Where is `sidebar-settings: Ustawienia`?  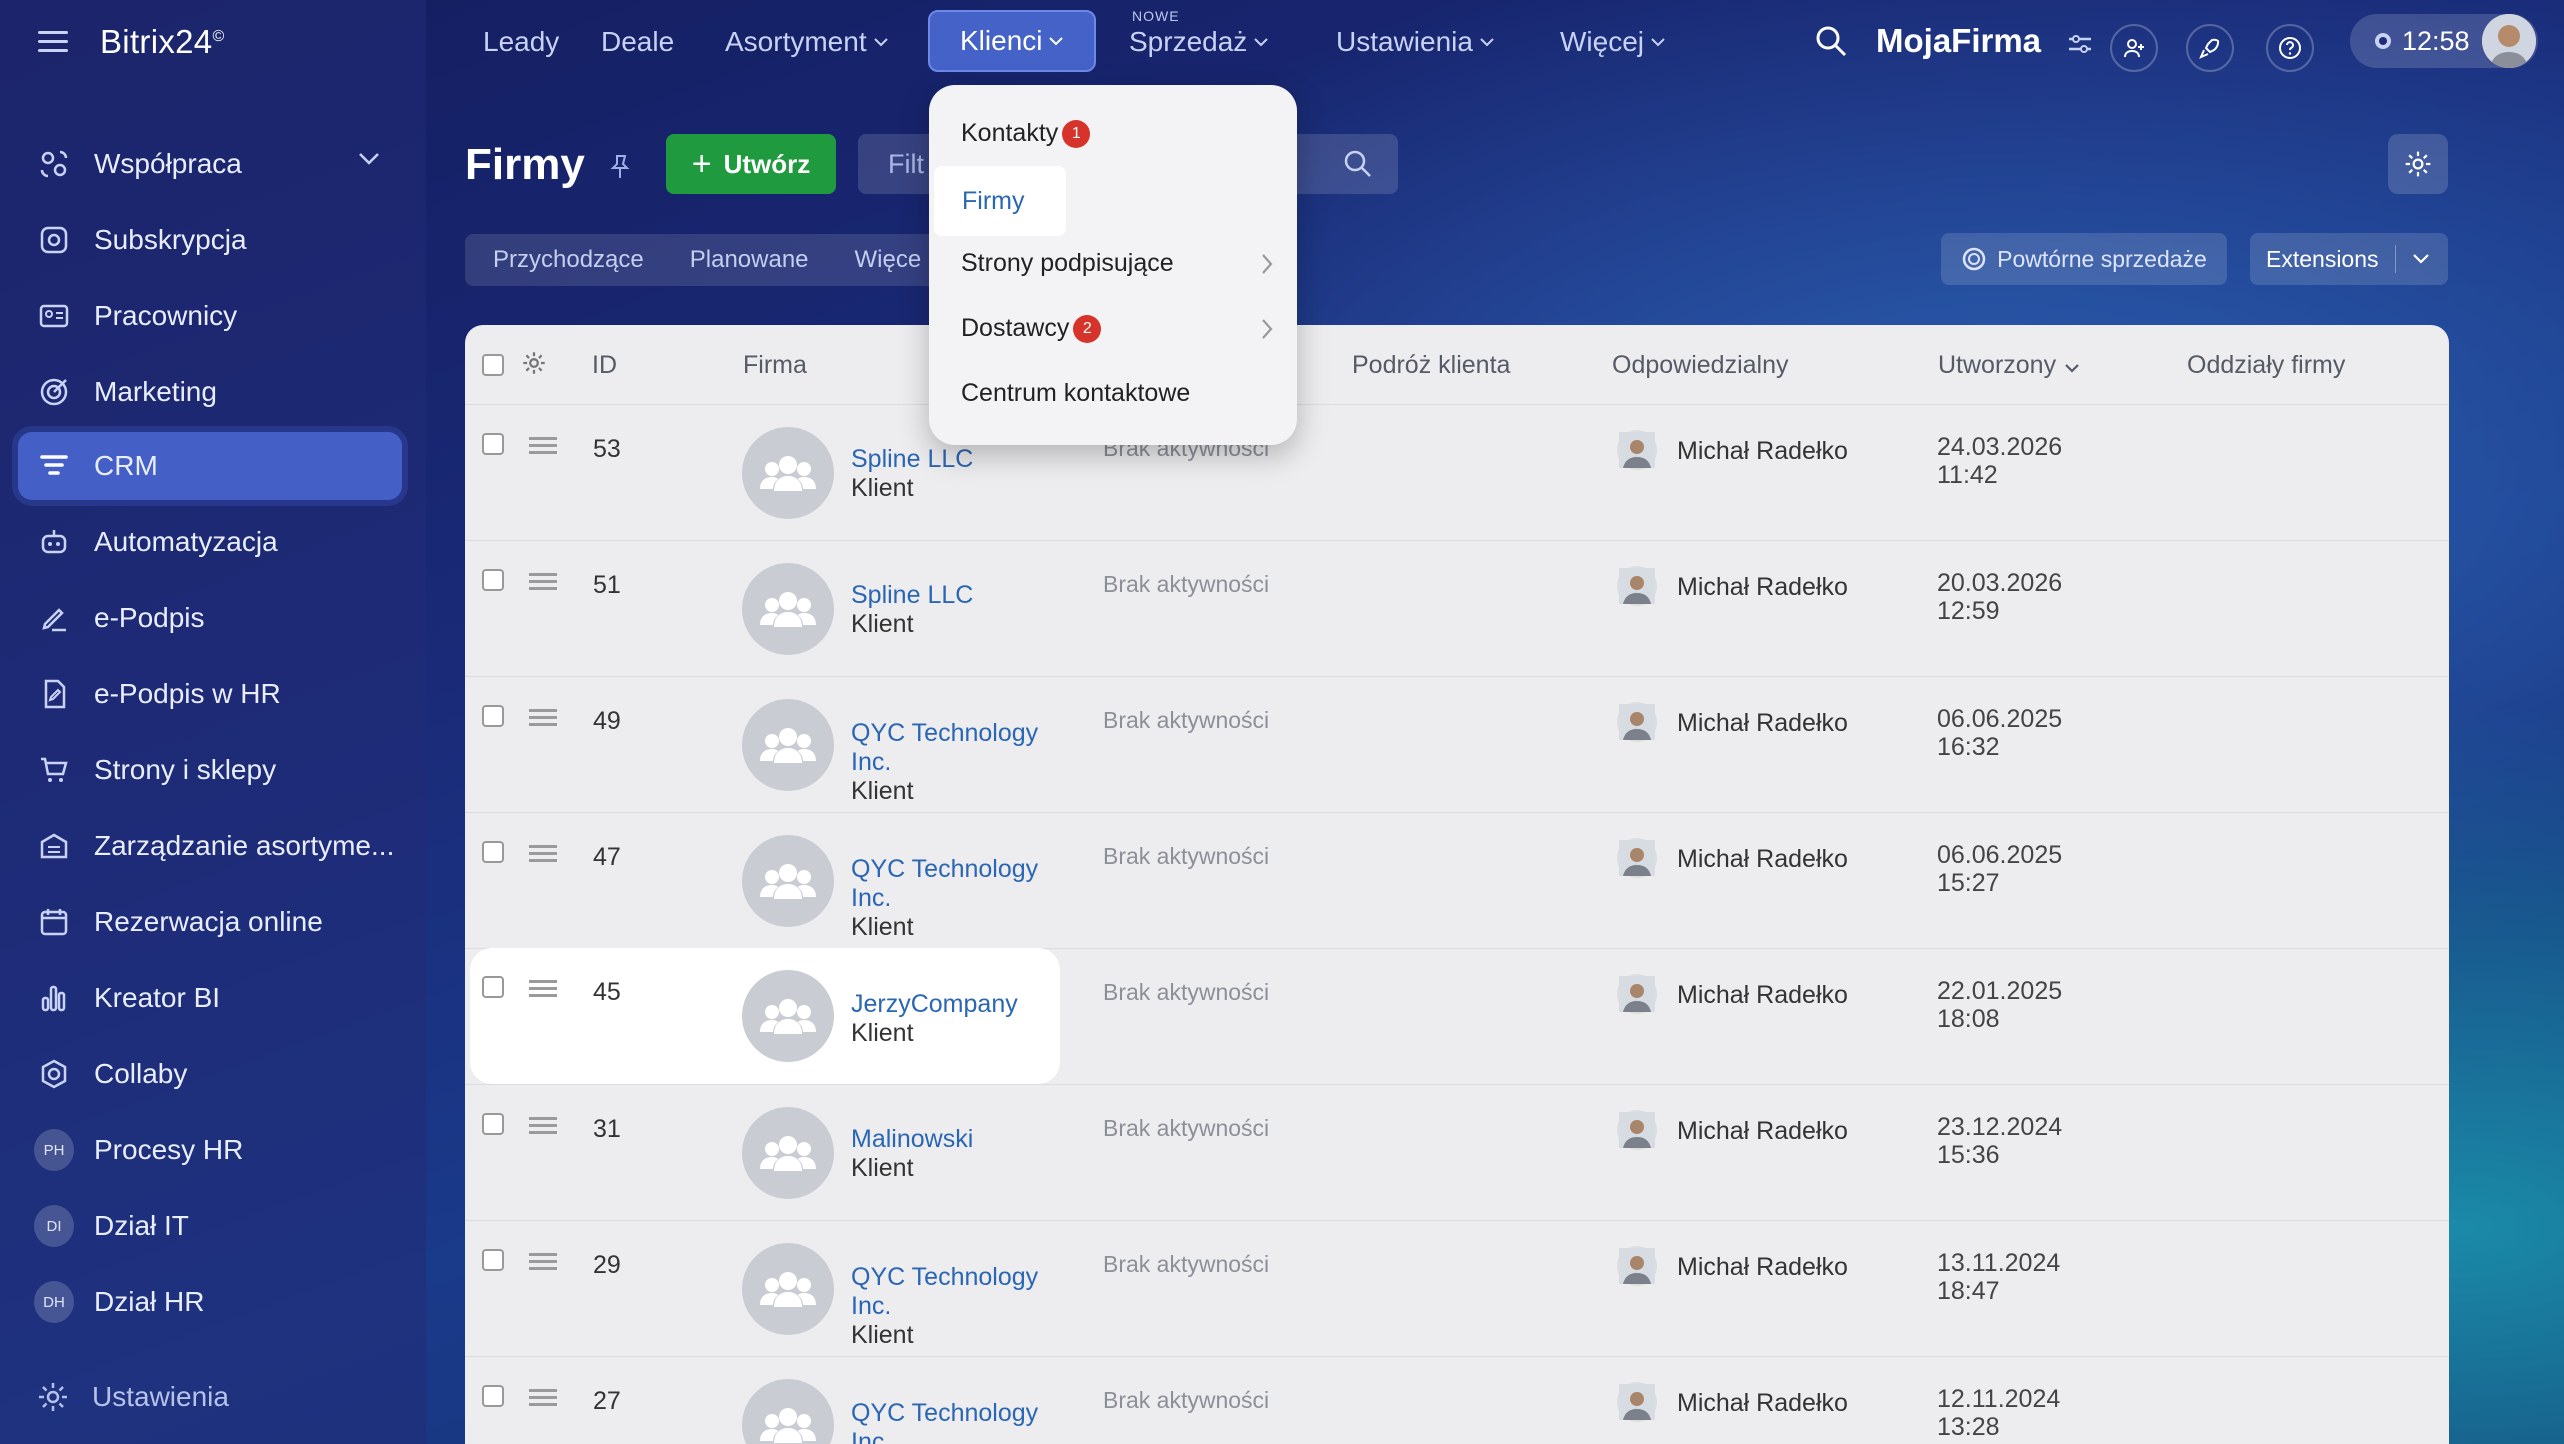 sidebar-settings: Ustawienia is located at coordinates (132, 1397).